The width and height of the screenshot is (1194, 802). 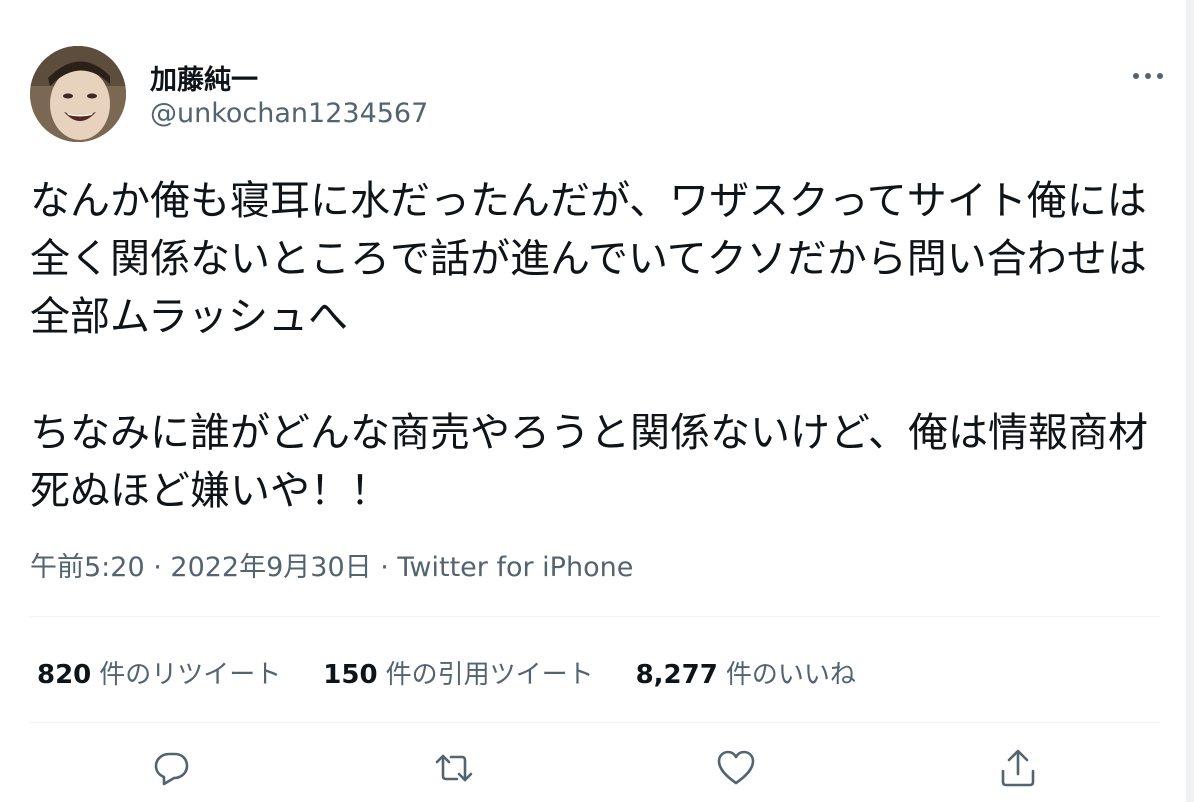 I want to click on user-handle: @unkochan1234567, so click(x=289, y=113).